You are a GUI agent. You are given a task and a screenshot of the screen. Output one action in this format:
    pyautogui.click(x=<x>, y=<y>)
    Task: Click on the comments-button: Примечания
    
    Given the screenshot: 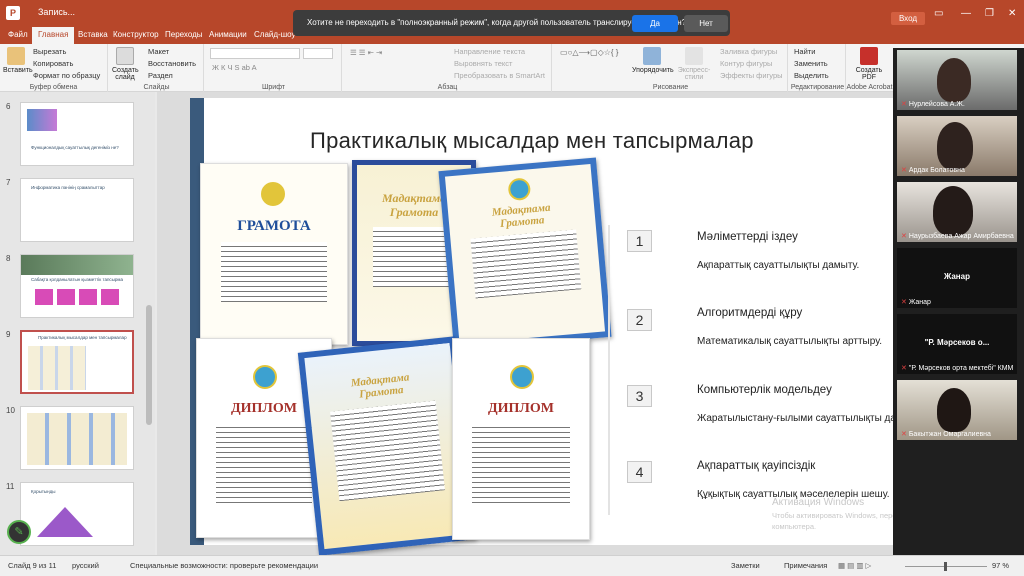 What is the action you would take?
    pyautogui.click(x=805, y=565)
    